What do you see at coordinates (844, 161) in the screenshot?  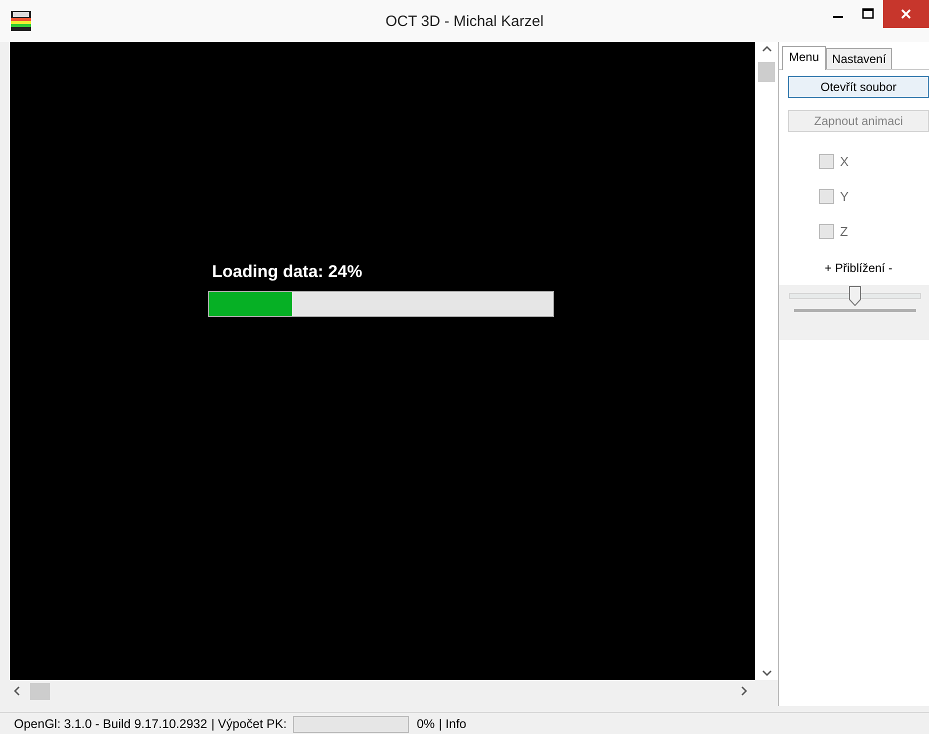 I see `checkbox-label: X` at bounding box center [844, 161].